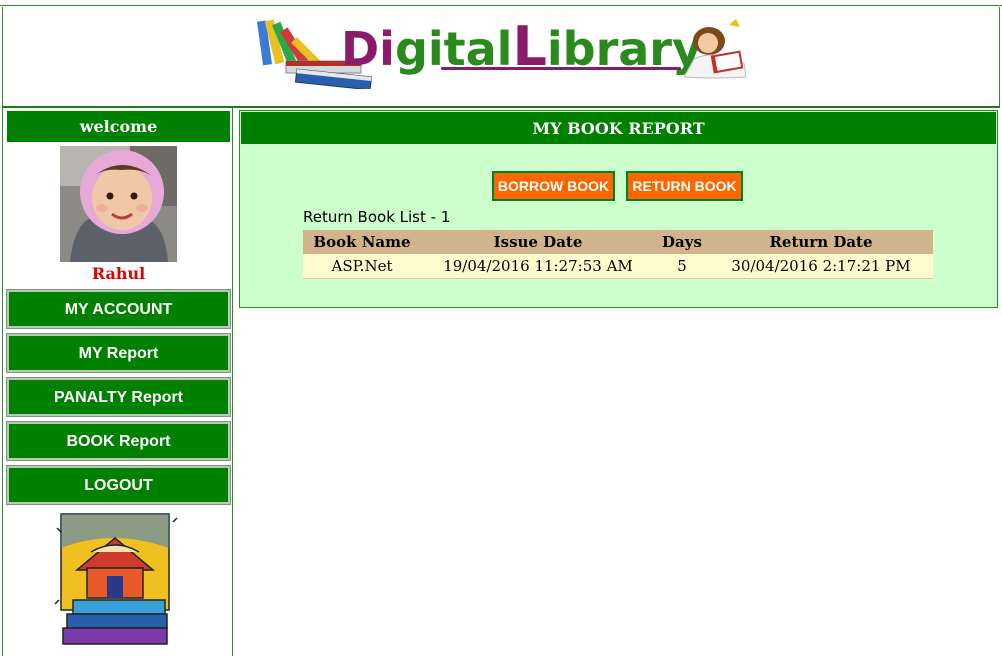  I want to click on reading-girl-icon, so click(715, 49).